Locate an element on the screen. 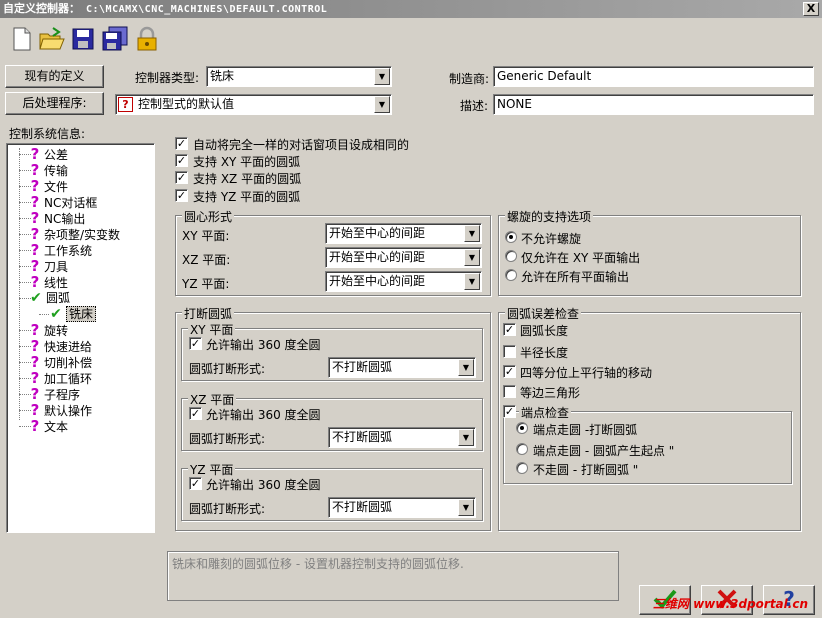 The height and width of the screenshot is (618, 822). center-xz-label: XZ 平面: is located at coordinates (206, 260).